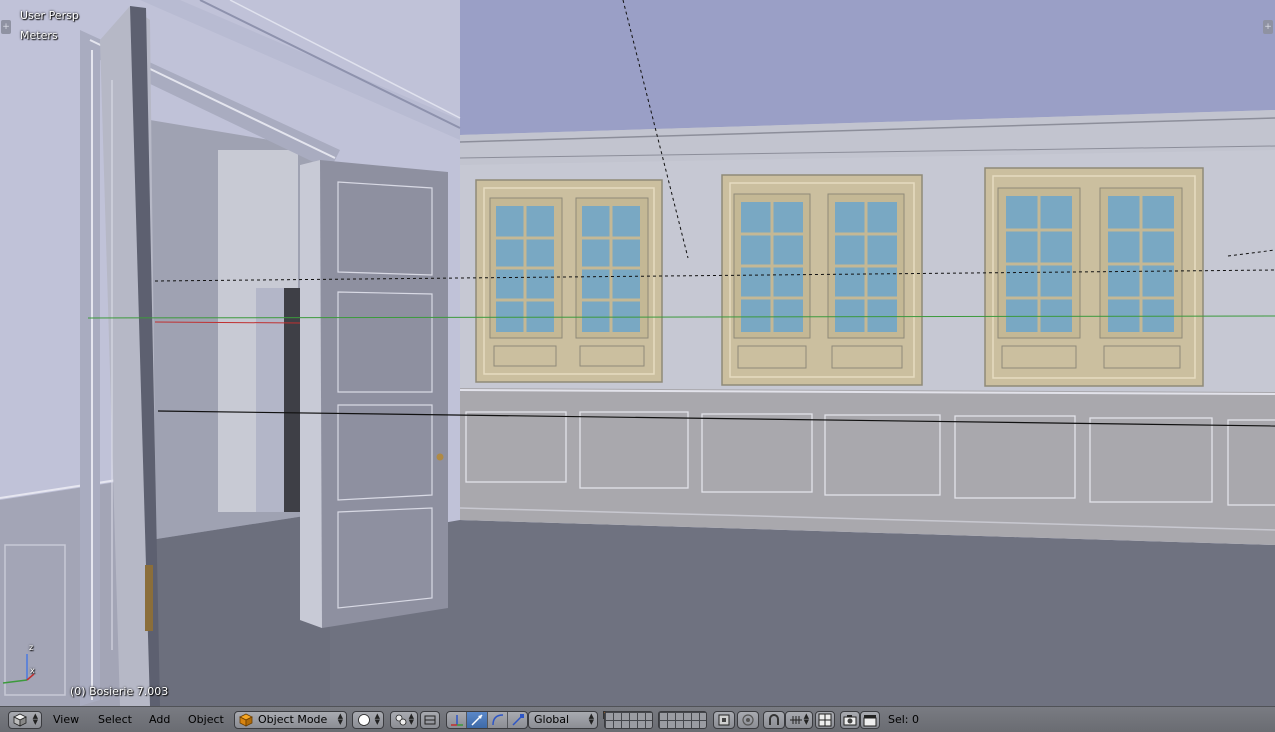 This screenshot has height=732, width=1275. I want to click on translate-arrow-icon, so click(477, 720).